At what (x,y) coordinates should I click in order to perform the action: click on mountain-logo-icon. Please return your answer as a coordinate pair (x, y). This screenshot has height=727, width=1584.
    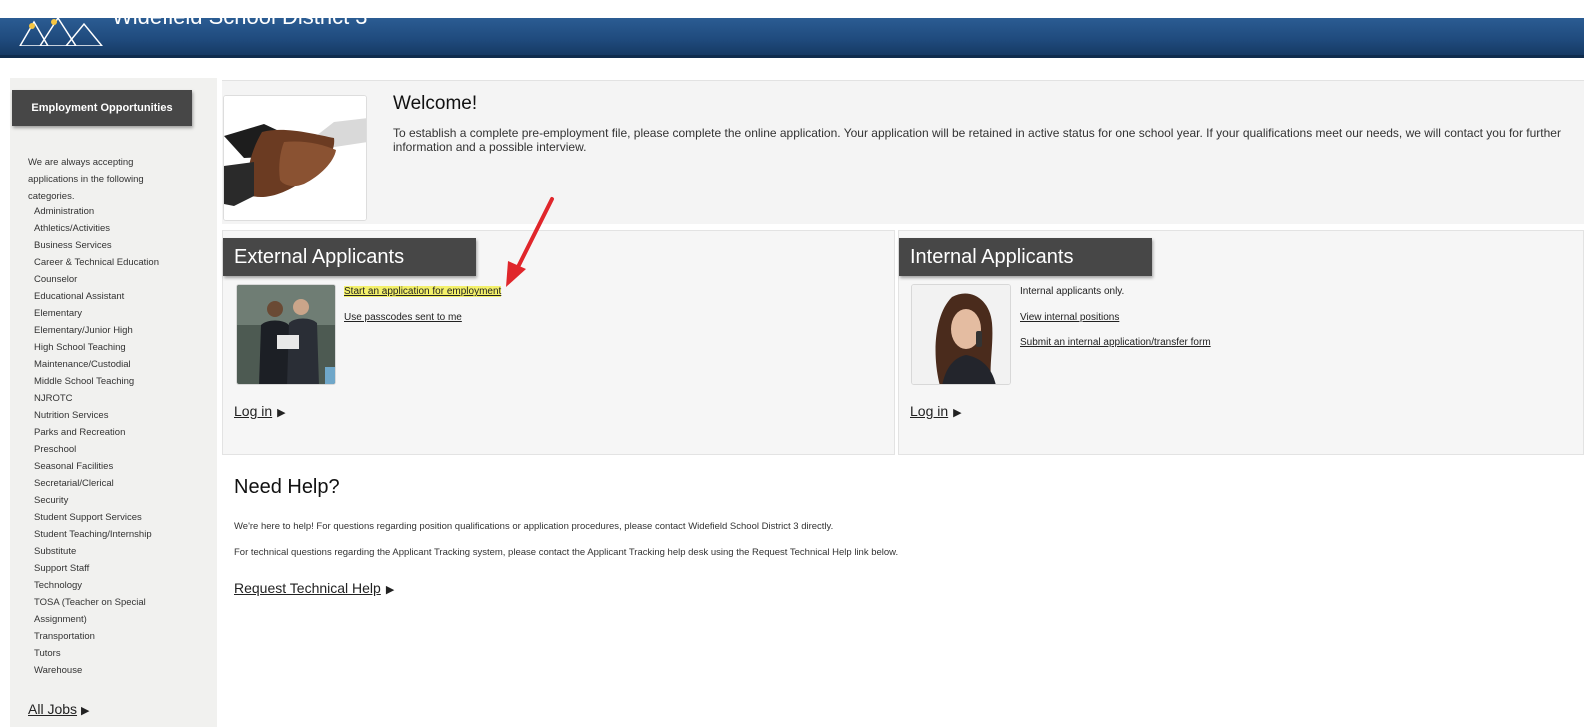
    Looking at the image, I should click on (61, 32).